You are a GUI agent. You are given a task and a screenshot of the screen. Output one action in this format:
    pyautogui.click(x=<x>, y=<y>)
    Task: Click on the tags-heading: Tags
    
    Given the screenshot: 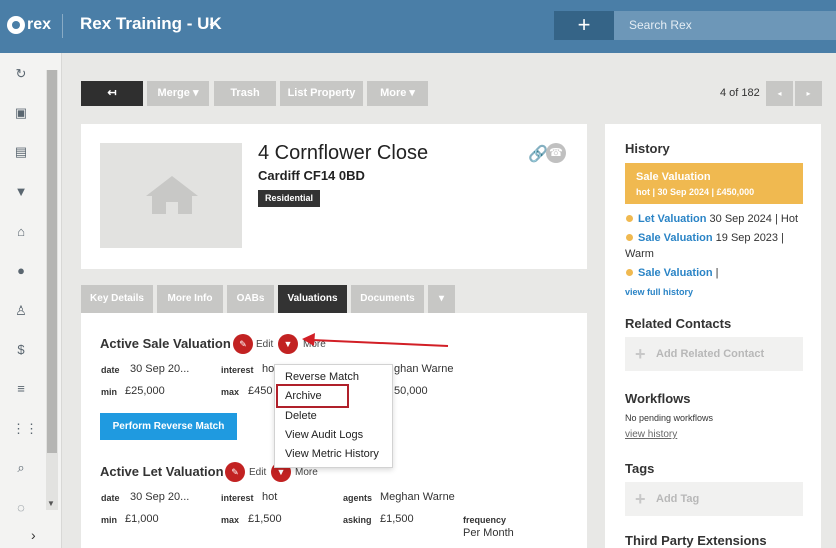 What is the action you would take?
    pyautogui.click(x=640, y=468)
    